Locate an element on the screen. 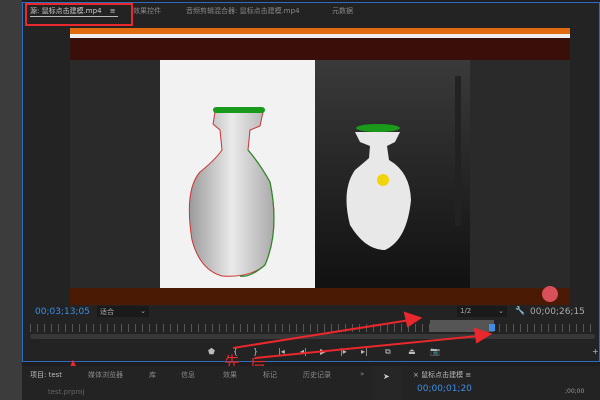  tab-history: 历史记录 is located at coordinates (317, 375).